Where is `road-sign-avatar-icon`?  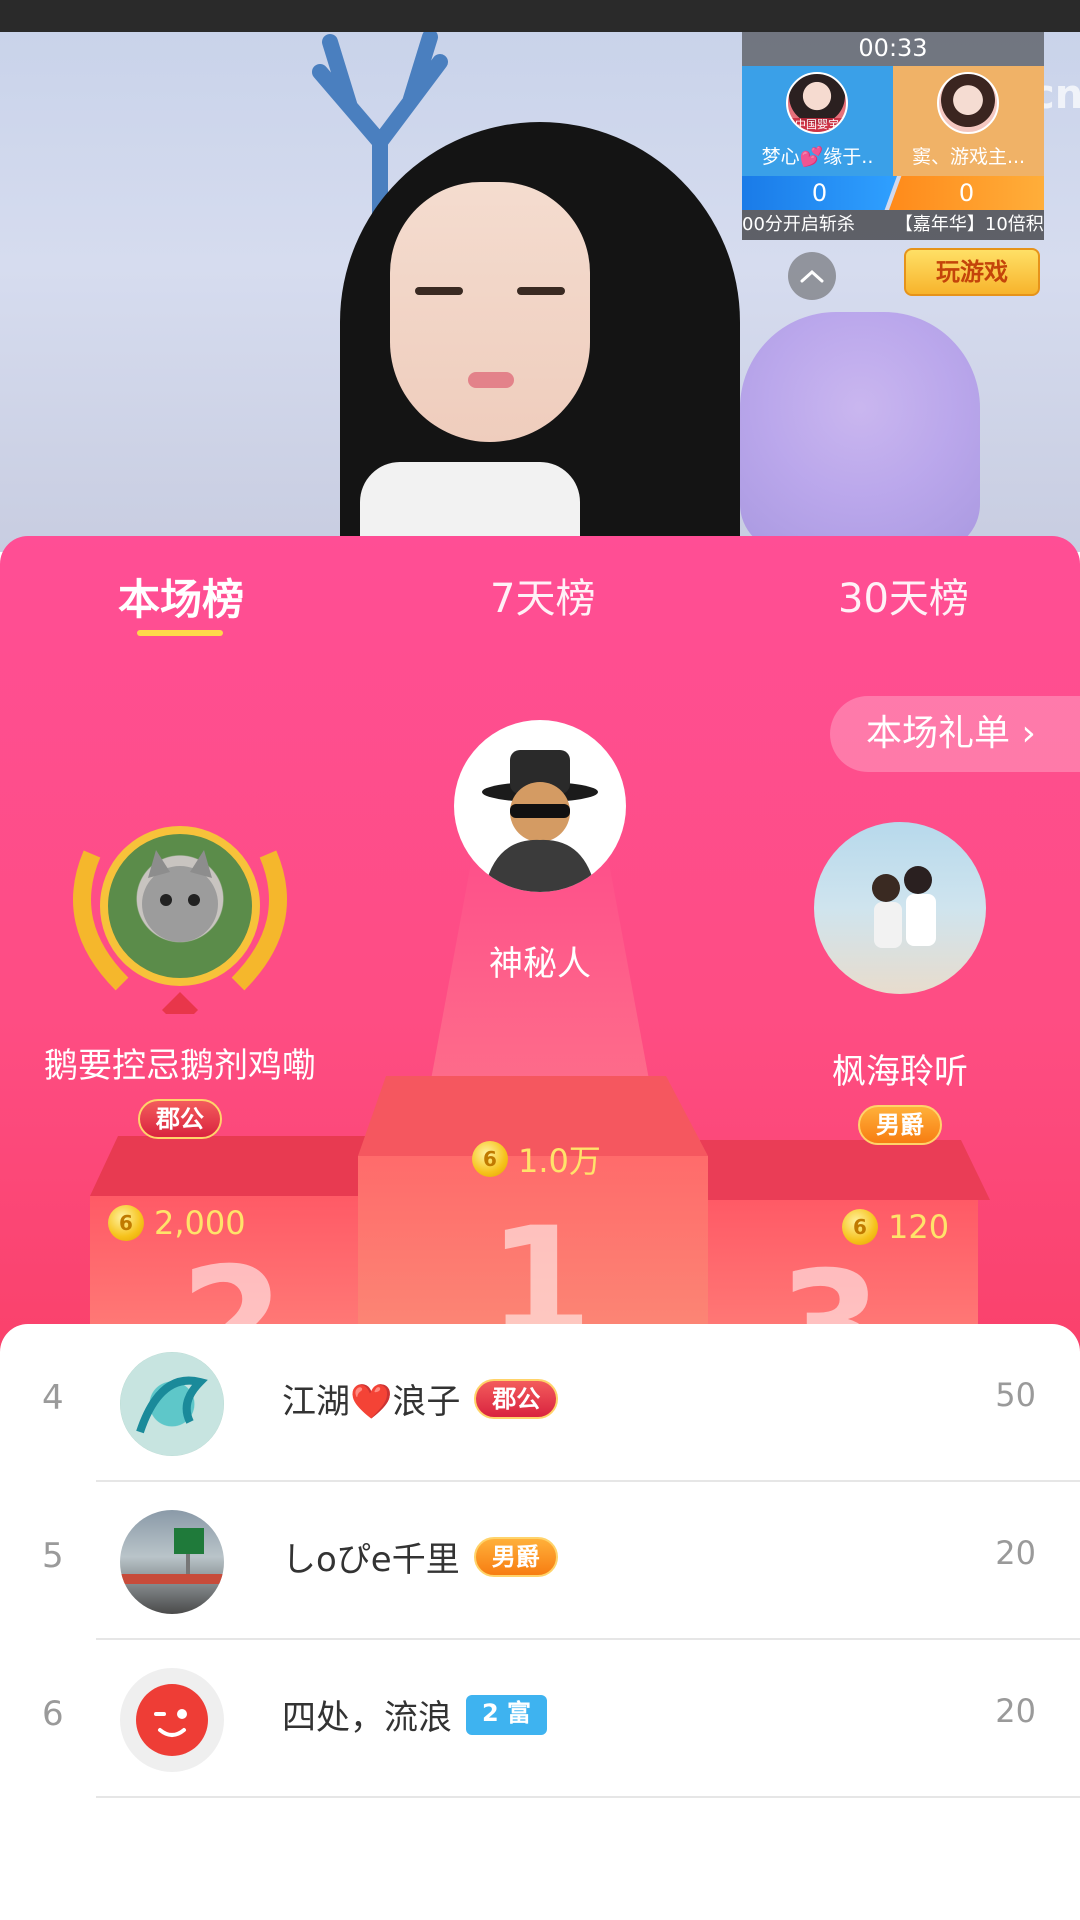
road-sign-avatar-icon is located at coordinates (172, 1556).